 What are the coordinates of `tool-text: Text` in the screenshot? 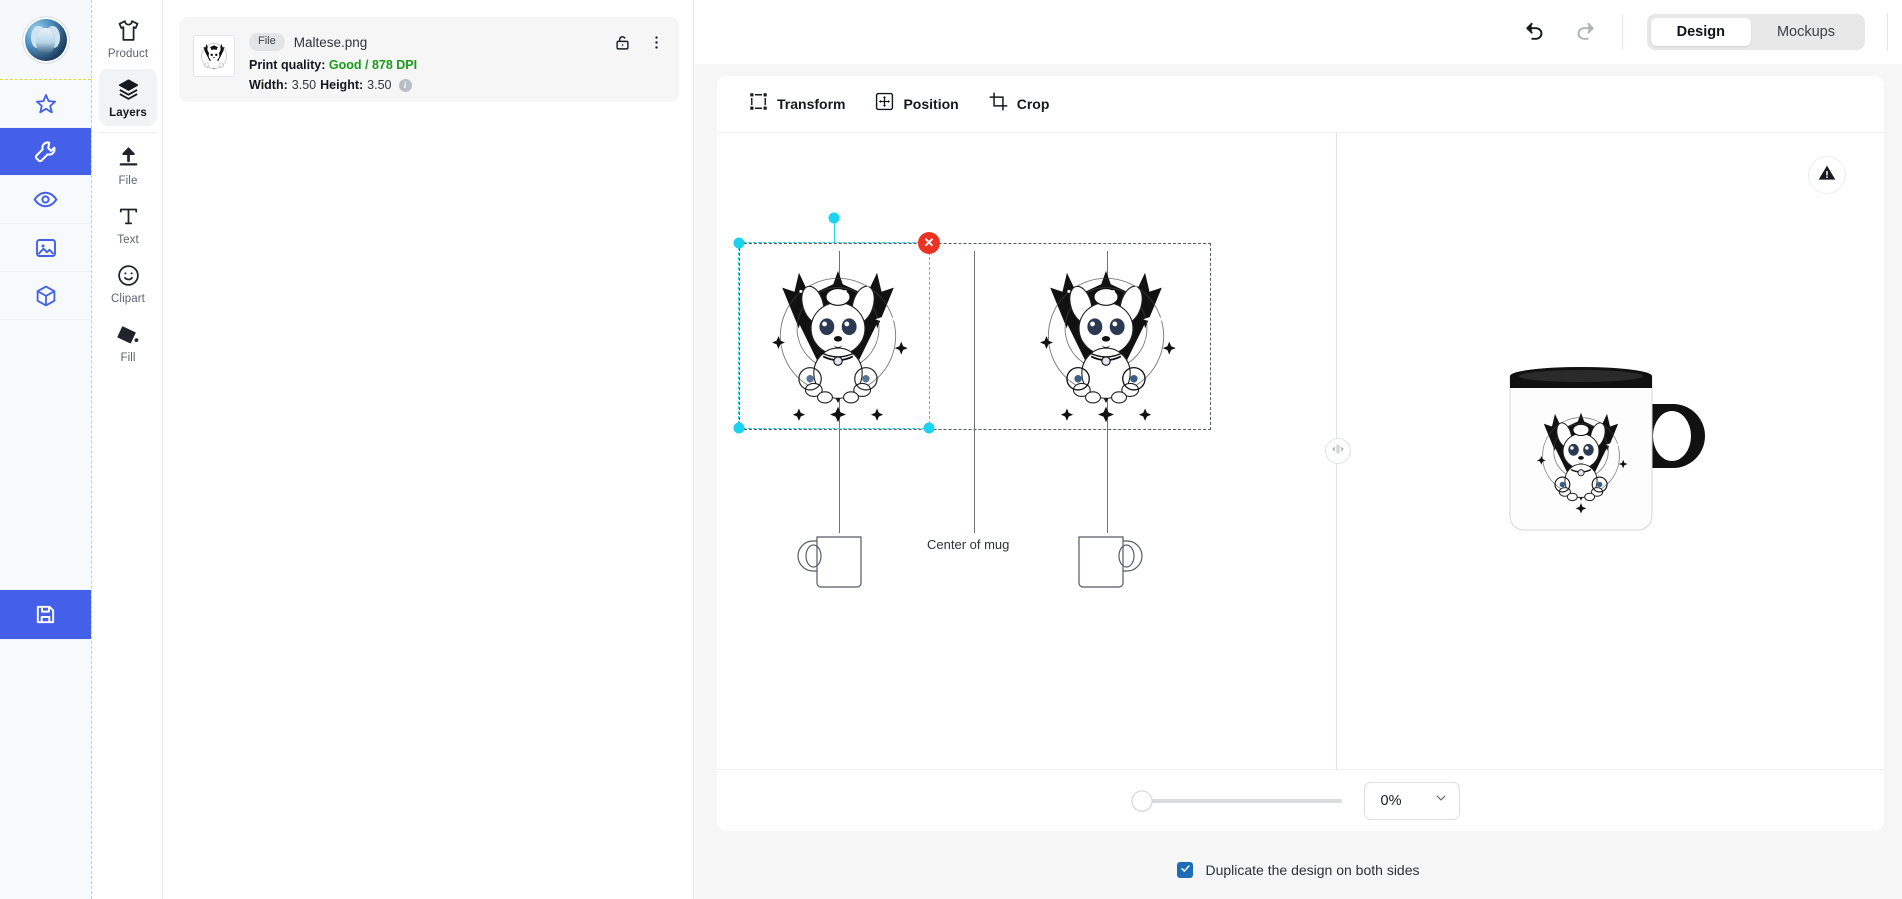 It's located at (128, 224).